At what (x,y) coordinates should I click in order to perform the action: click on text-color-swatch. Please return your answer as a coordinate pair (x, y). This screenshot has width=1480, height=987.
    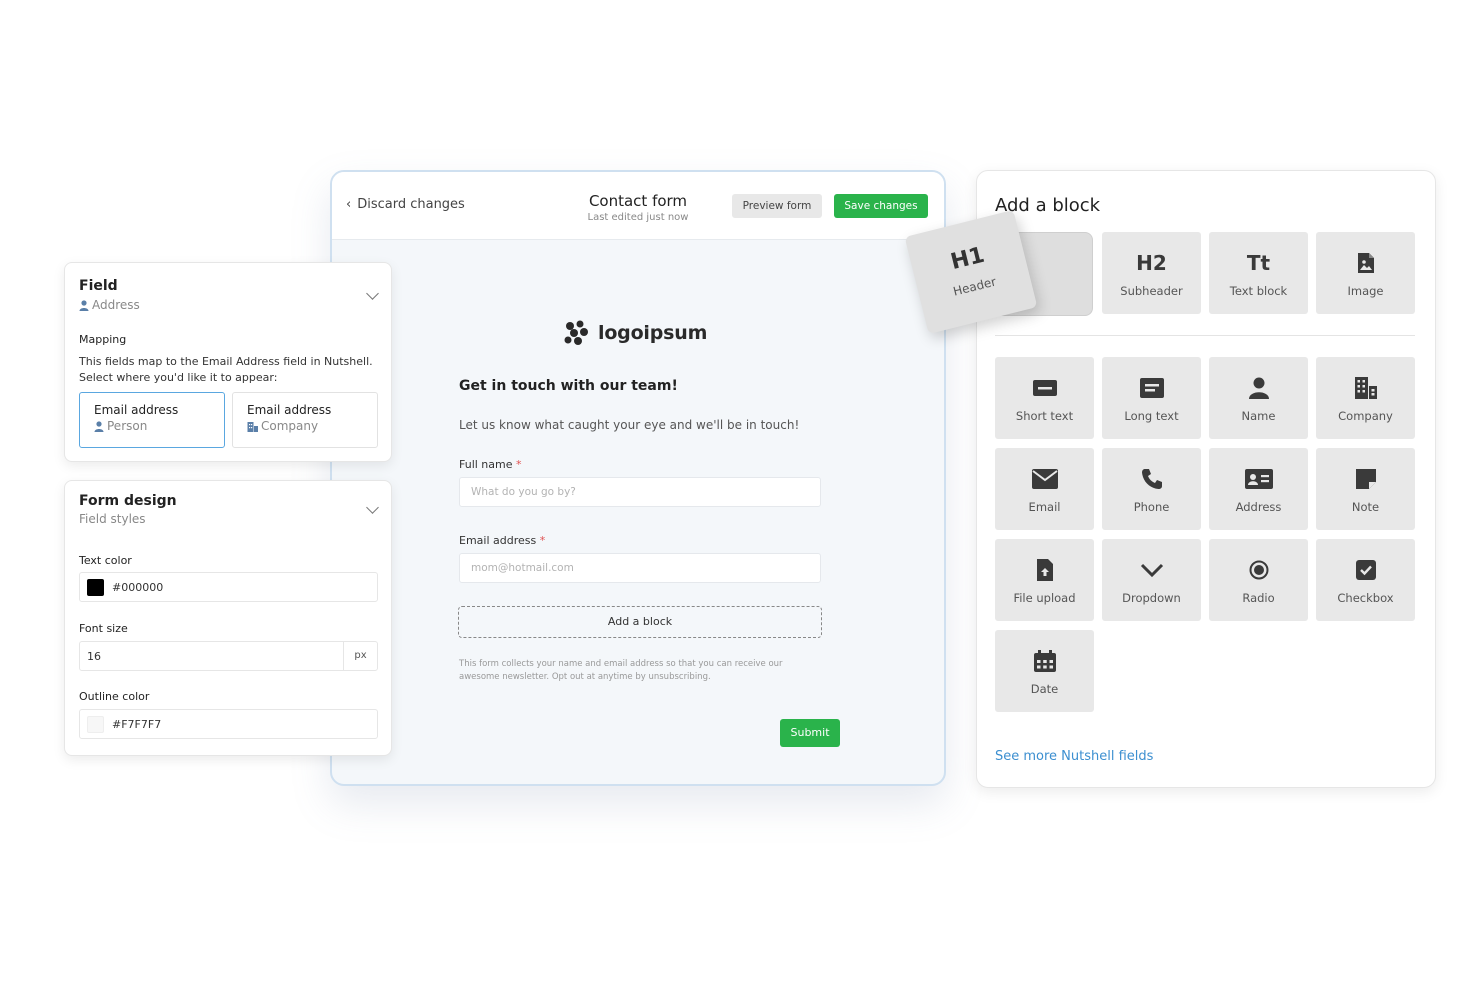
    Looking at the image, I should click on (95, 587).